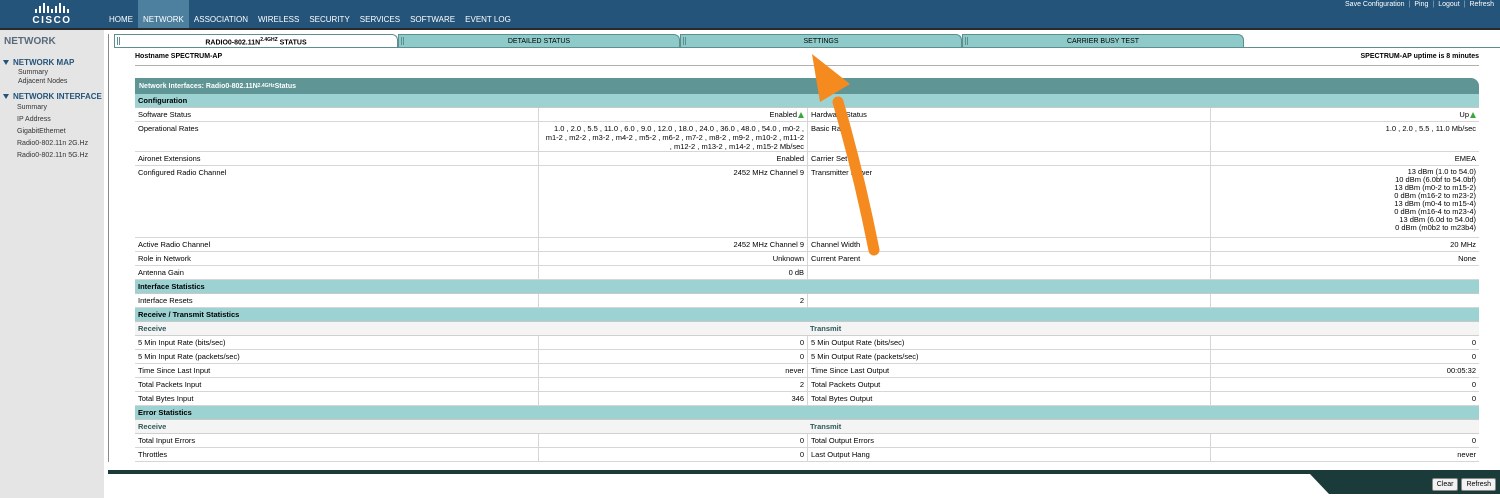 The width and height of the screenshot is (1500, 498). I want to click on table-row: Interface Resets 2, so click(807, 301).